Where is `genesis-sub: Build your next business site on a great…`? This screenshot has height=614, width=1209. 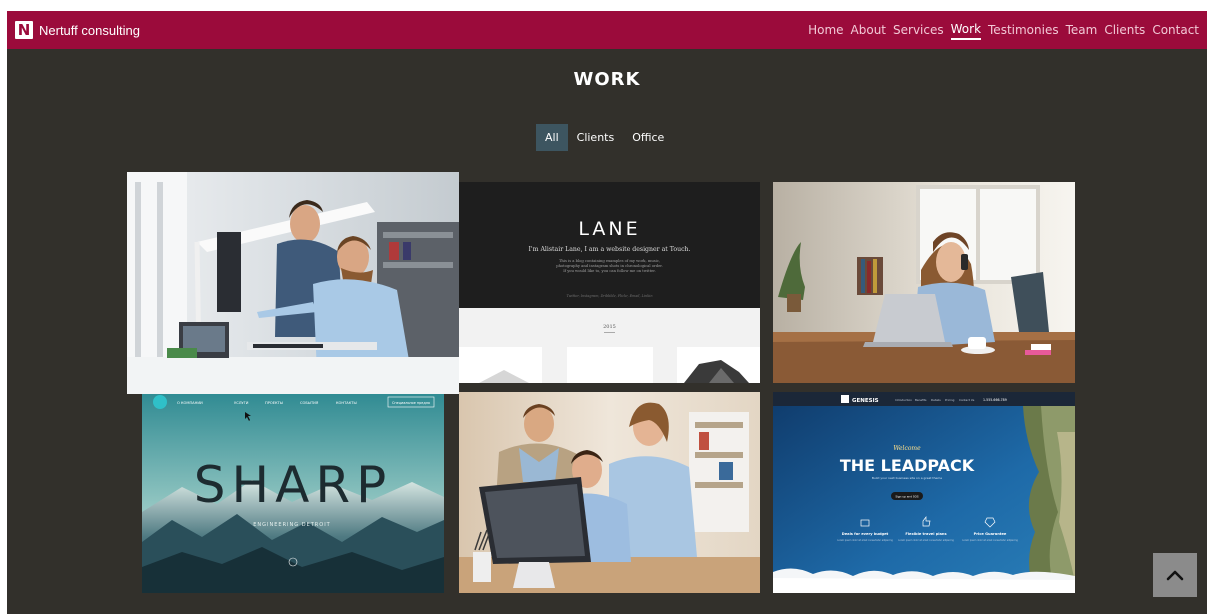 genesis-sub: Build your next business site on a great… is located at coordinates (907, 478).